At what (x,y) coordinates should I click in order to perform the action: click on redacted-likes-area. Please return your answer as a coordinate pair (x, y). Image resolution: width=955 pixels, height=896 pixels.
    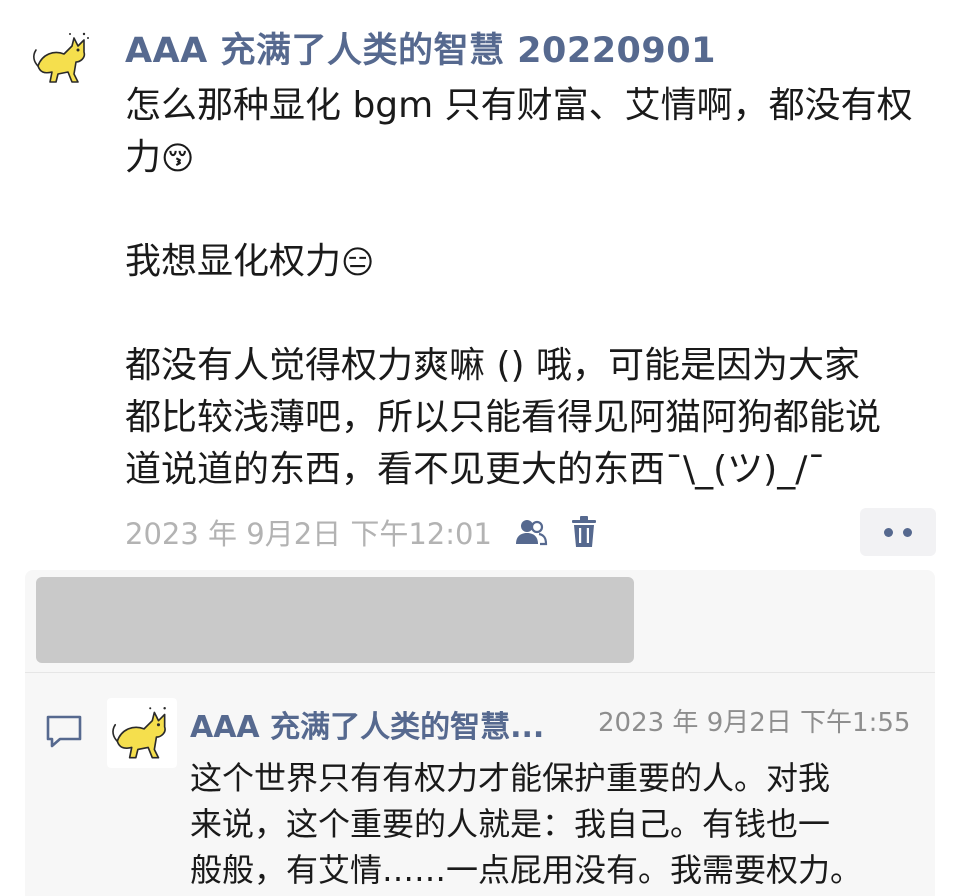
    Looking at the image, I should click on (335, 620).